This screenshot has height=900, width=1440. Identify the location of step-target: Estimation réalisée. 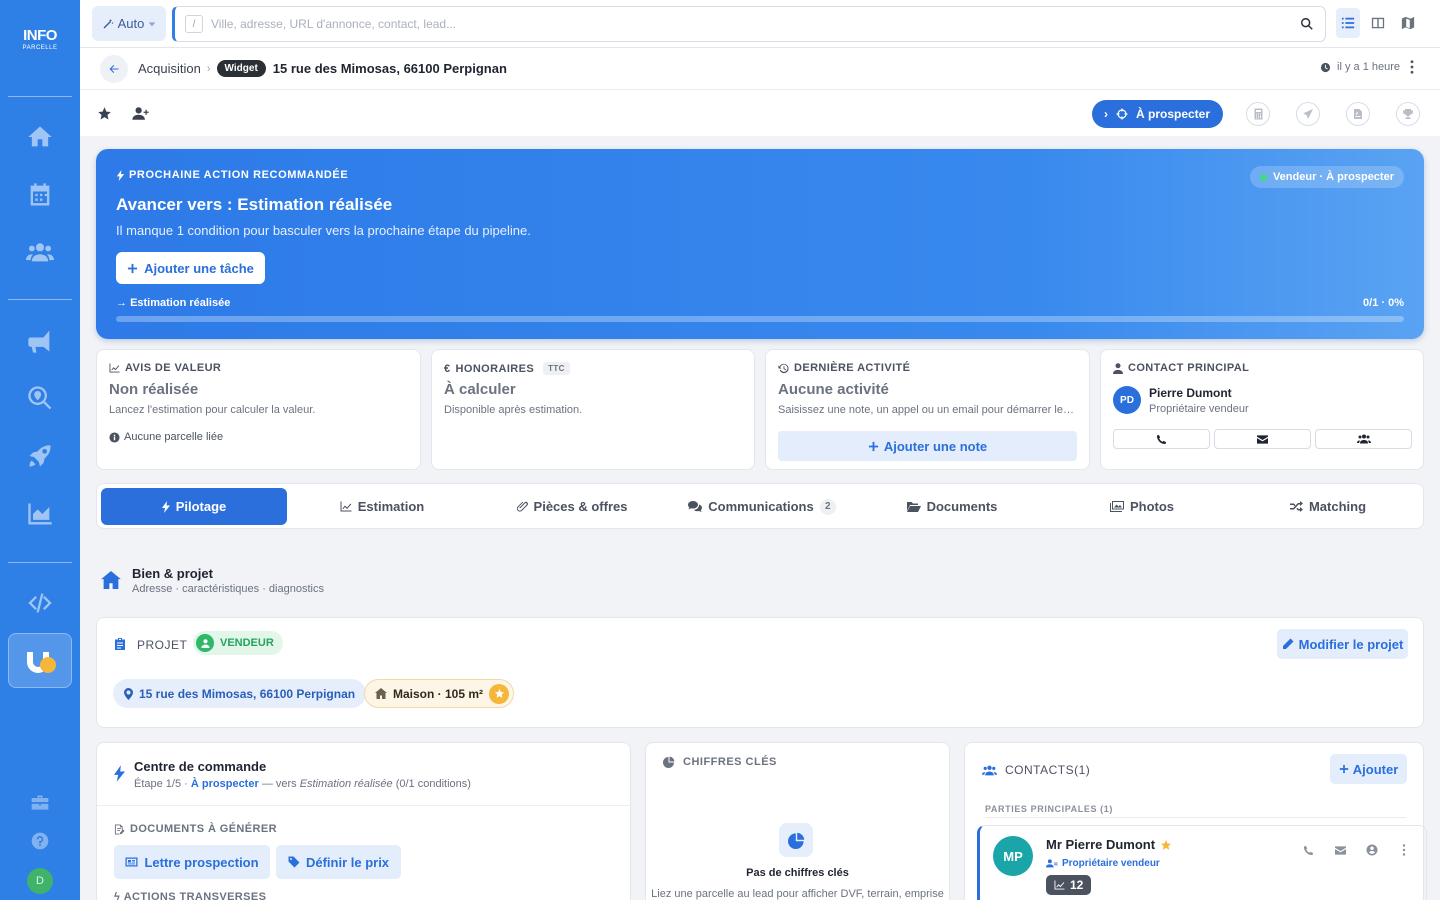
(346, 784).